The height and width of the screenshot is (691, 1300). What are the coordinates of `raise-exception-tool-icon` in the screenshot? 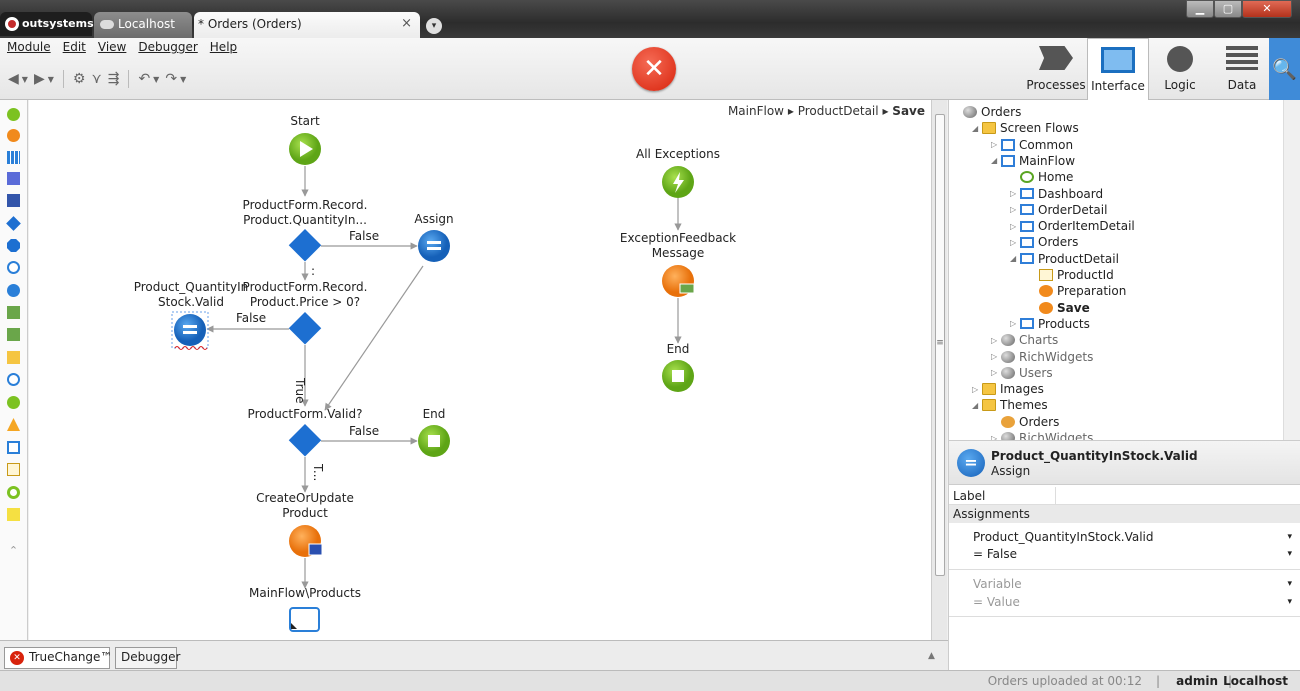 It's located at (13, 424).